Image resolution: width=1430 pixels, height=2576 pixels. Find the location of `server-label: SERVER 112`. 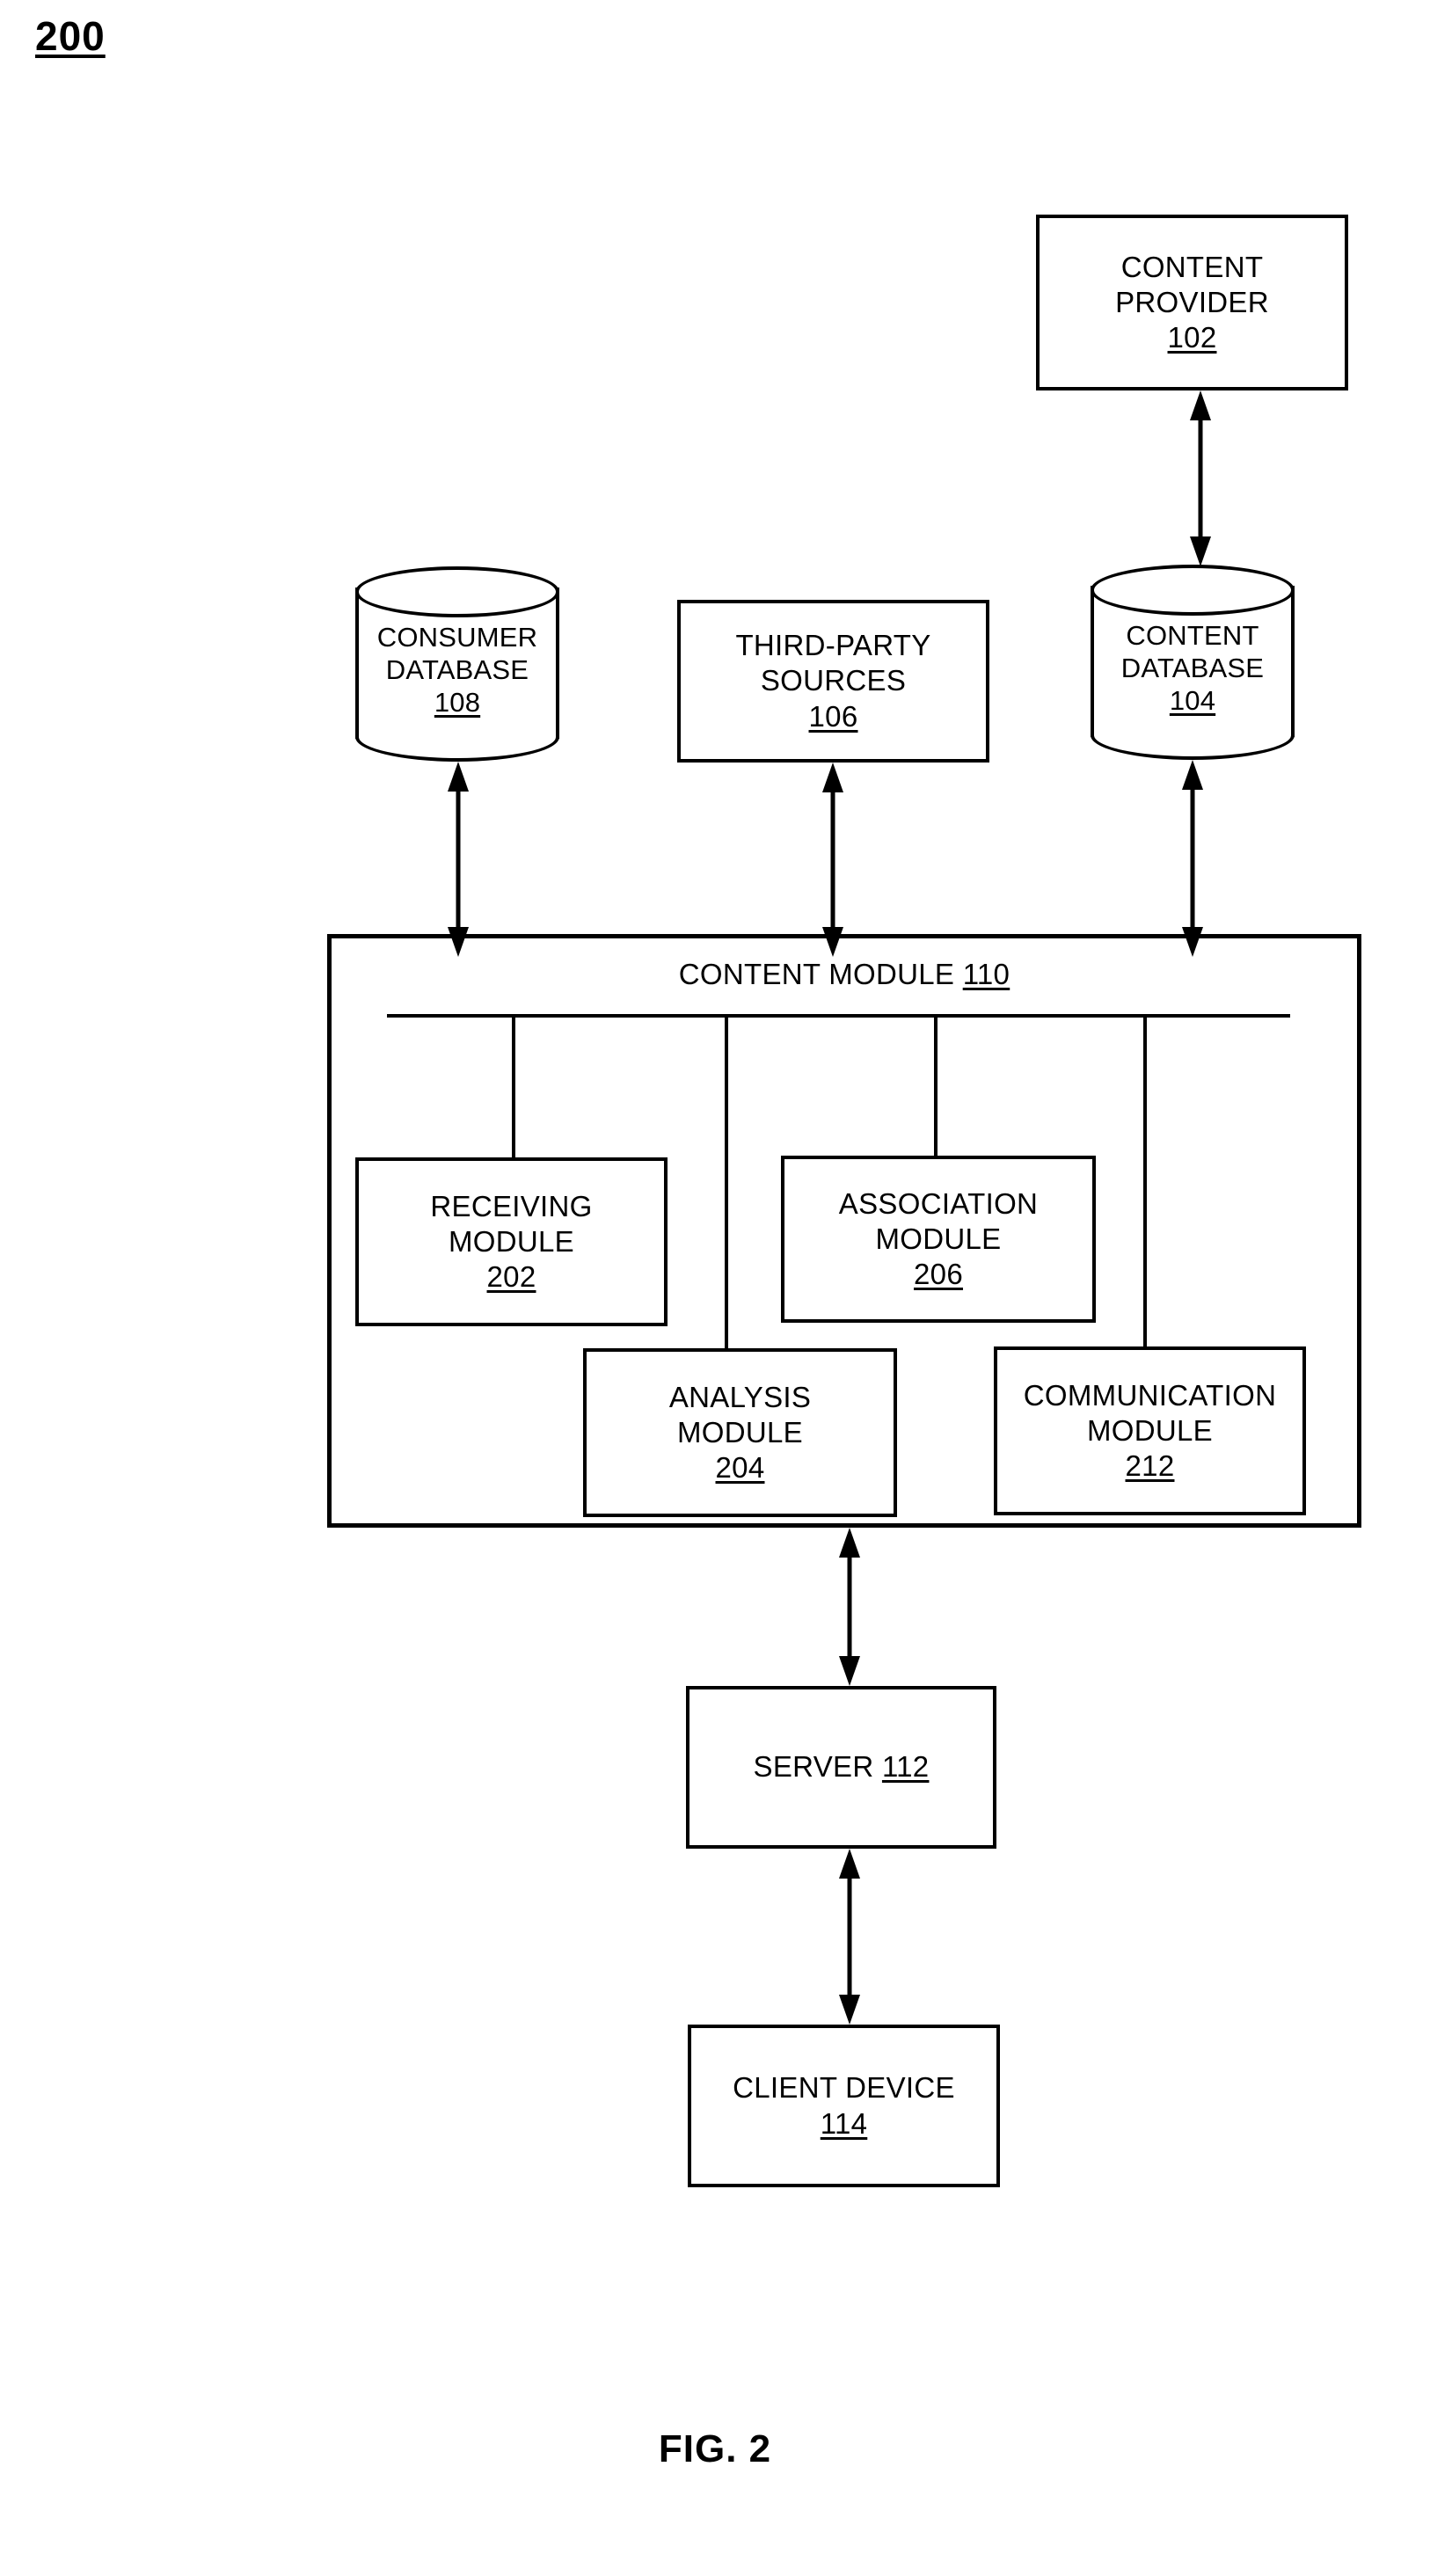

server-label: SERVER 112 is located at coordinates (842, 1766).